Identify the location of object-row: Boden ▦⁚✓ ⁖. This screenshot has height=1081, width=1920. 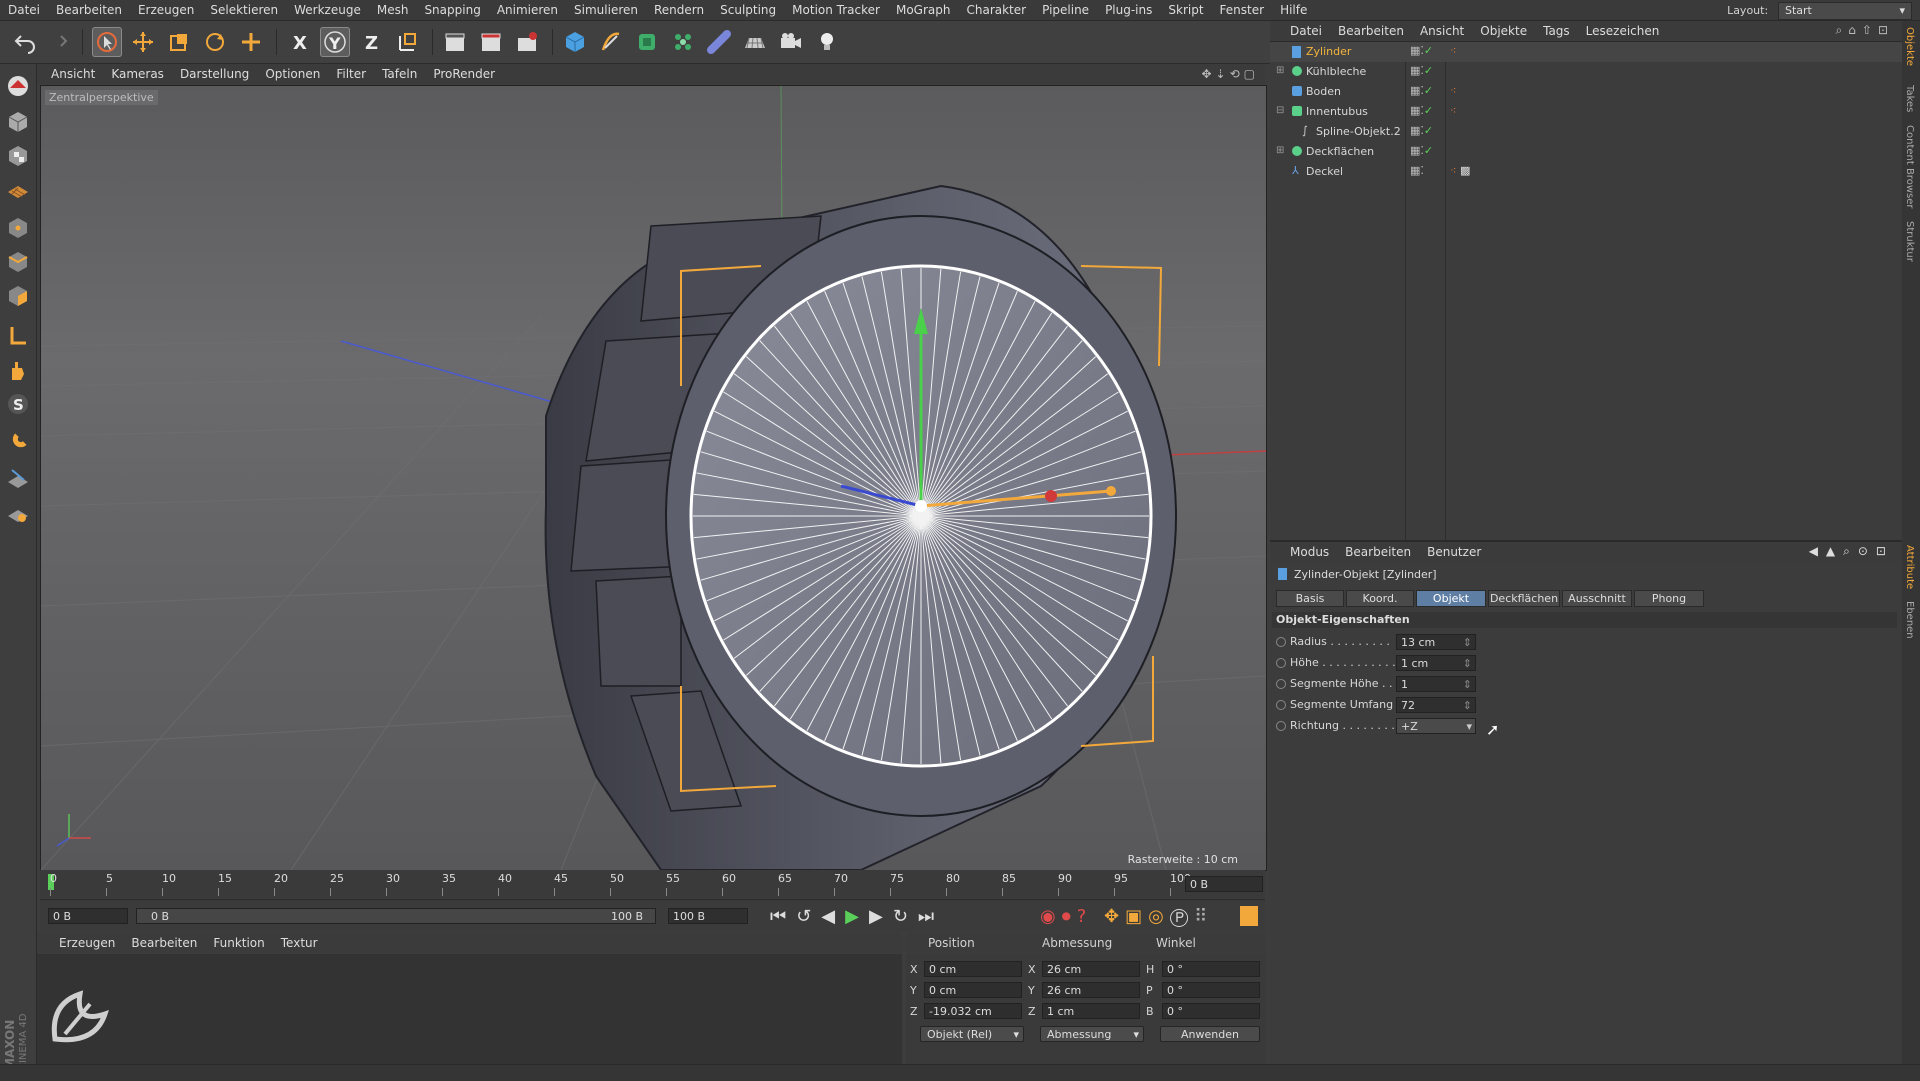
(1586, 92).